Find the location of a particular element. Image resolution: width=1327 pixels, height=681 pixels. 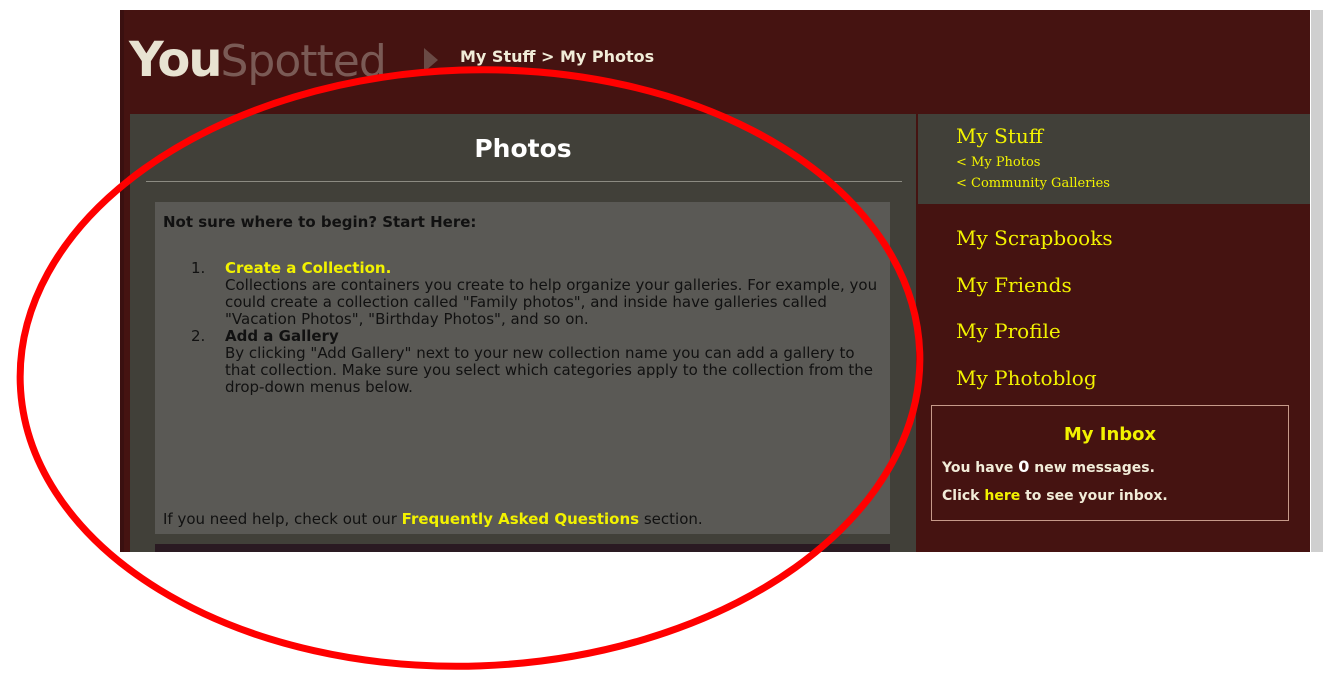

sidebar-item-my-friends: My Friends is located at coordinates (1014, 285).